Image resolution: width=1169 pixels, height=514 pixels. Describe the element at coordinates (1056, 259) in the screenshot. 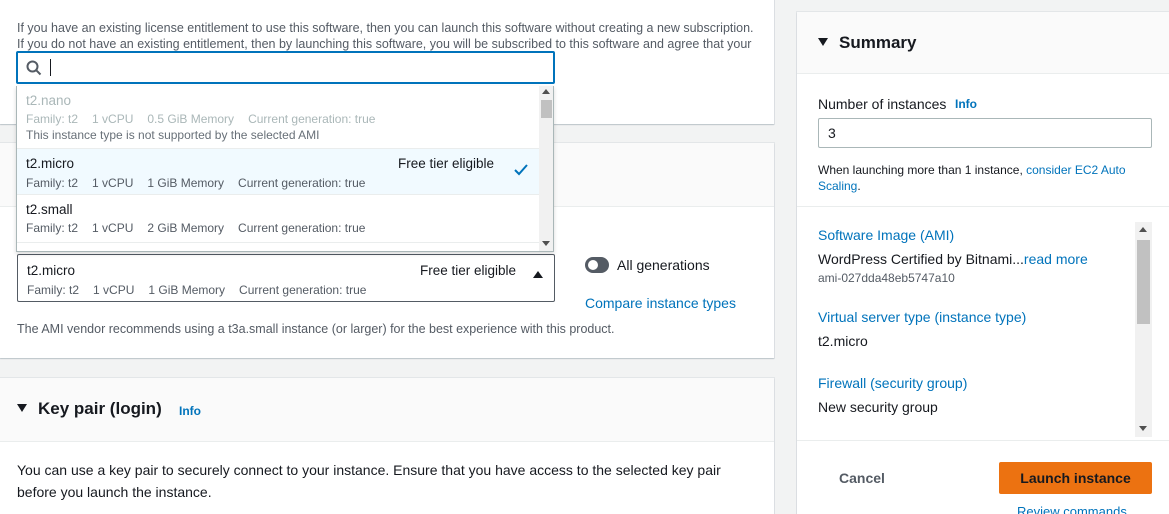

I see `ami-read-more-link: read more` at that location.